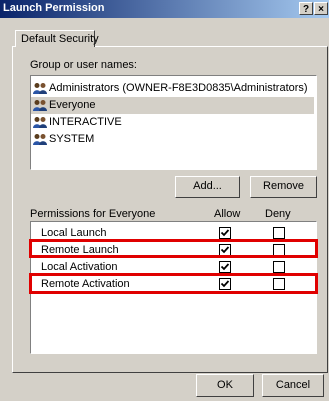 The height and width of the screenshot is (401, 329). What do you see at coordinates (321, 8) in the screenshot?
I see `close-button: ×` at bounding box center [321, 8].